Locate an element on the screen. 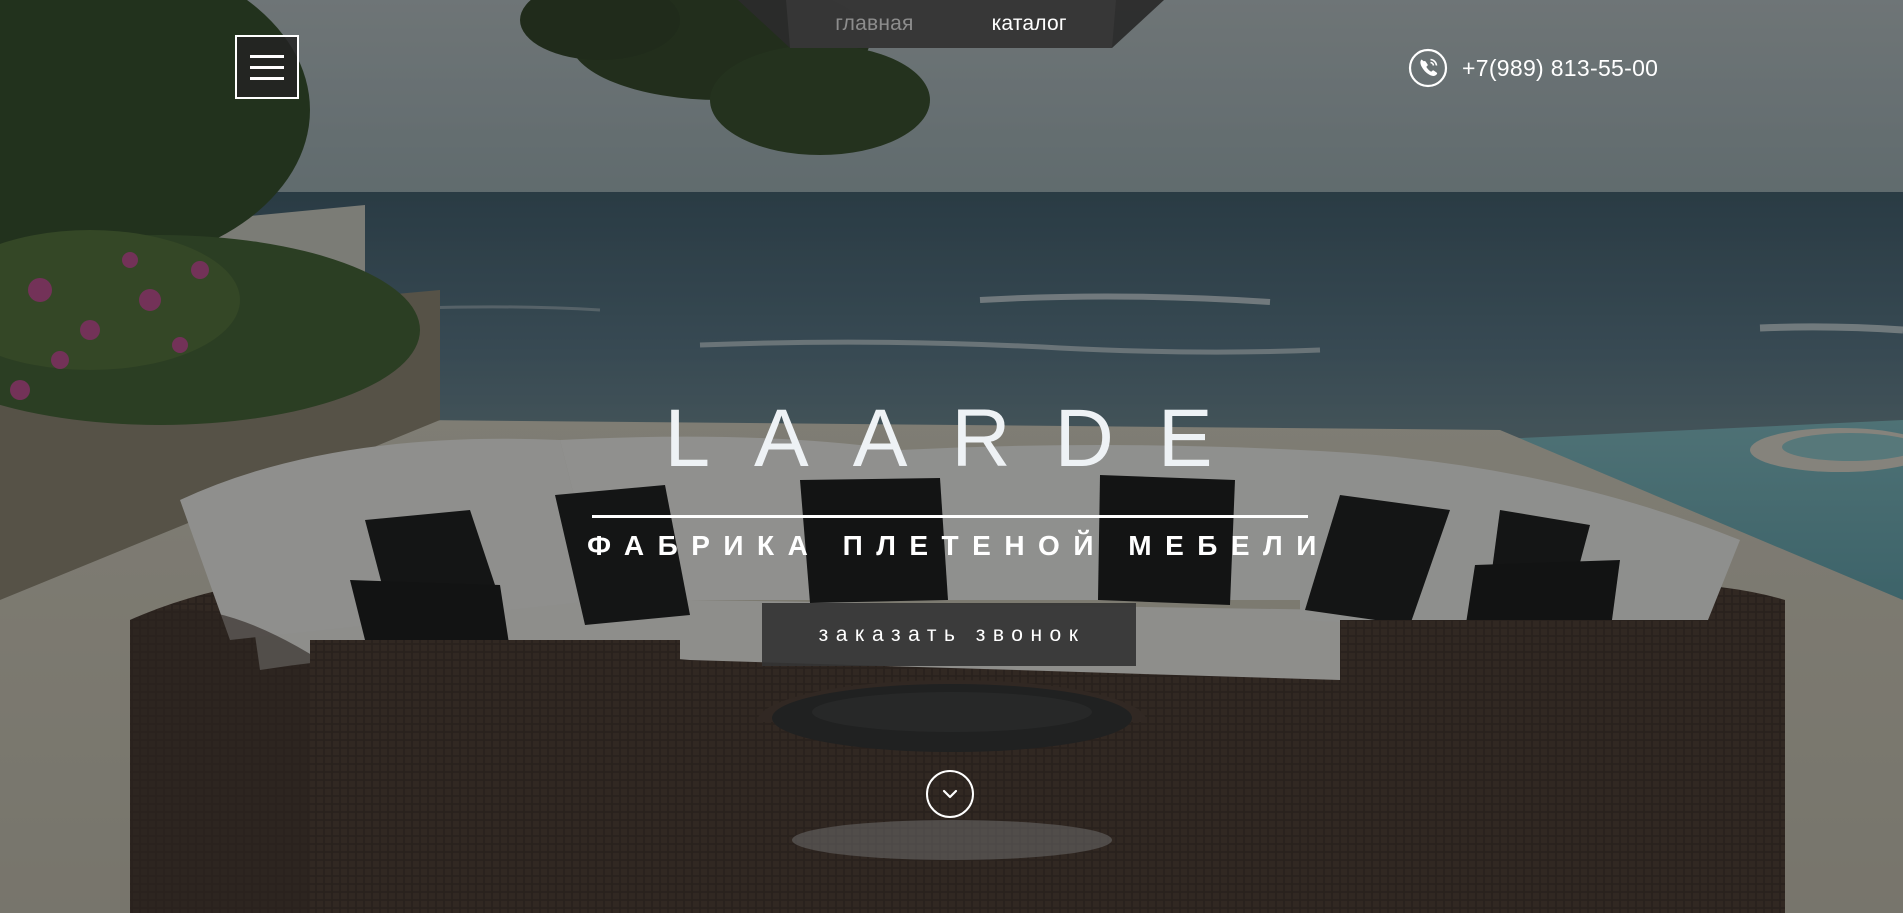 Image resolution: width=1903 pixels, height=913 pixels. phone-number: +7(989) 813-55-00 is located at coordinates (1560, 68).